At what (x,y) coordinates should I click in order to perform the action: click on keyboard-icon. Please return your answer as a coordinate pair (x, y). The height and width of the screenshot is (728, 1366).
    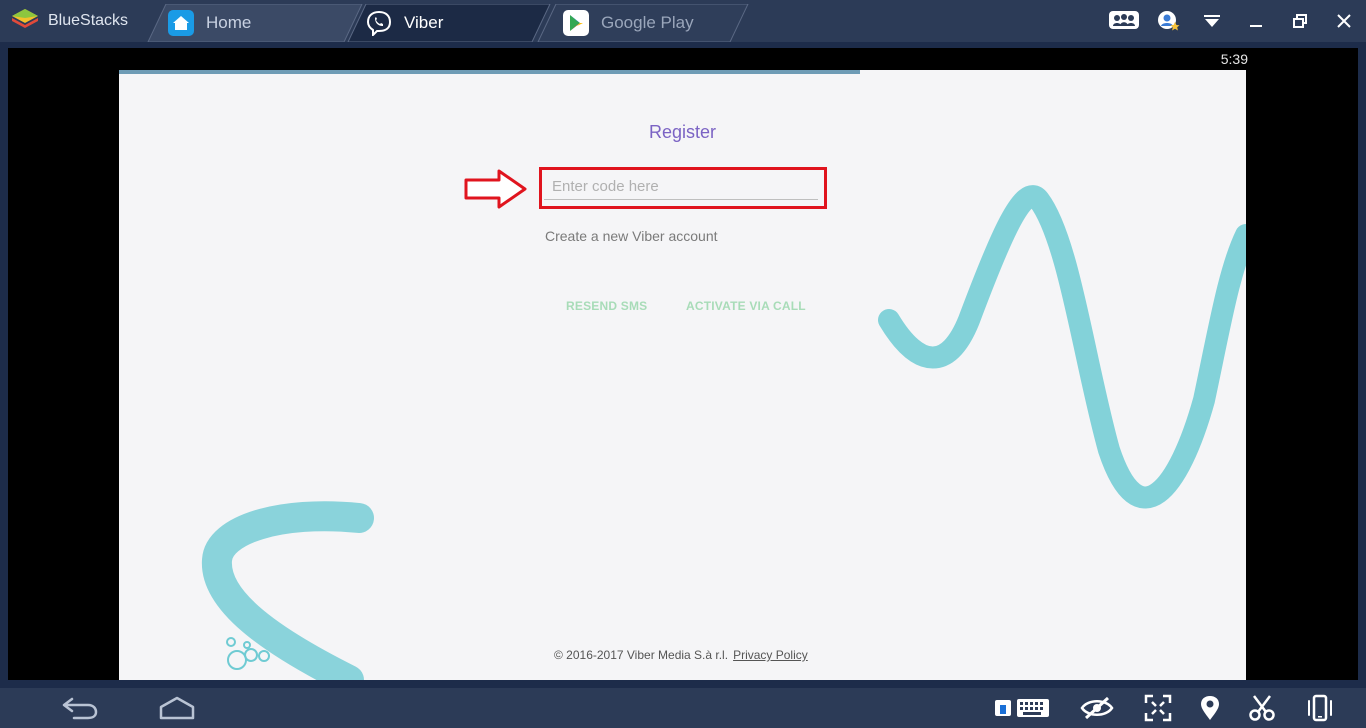
    Looking at the image, I should click on (1022, 708).